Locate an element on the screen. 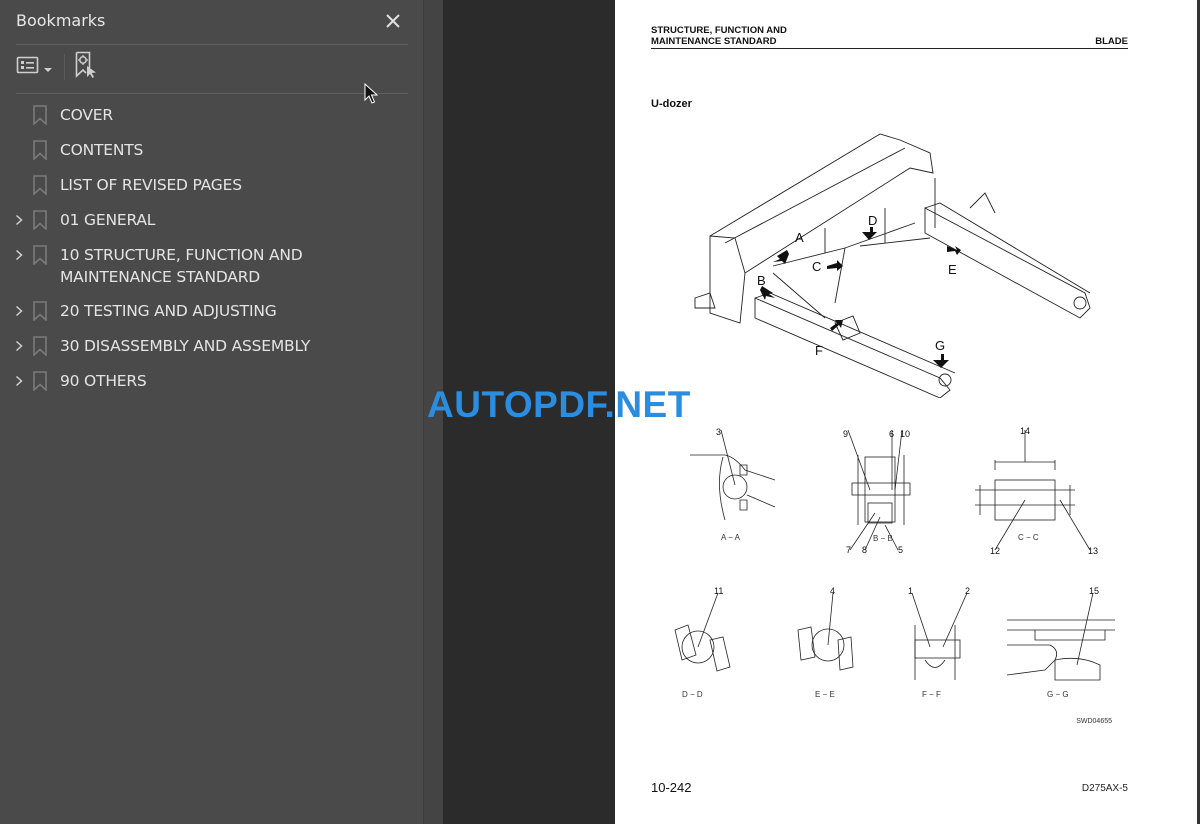 The height and width of the screenshot is (824, 1200). bookmark-find-current-icon is located at coordinates (87, 67).